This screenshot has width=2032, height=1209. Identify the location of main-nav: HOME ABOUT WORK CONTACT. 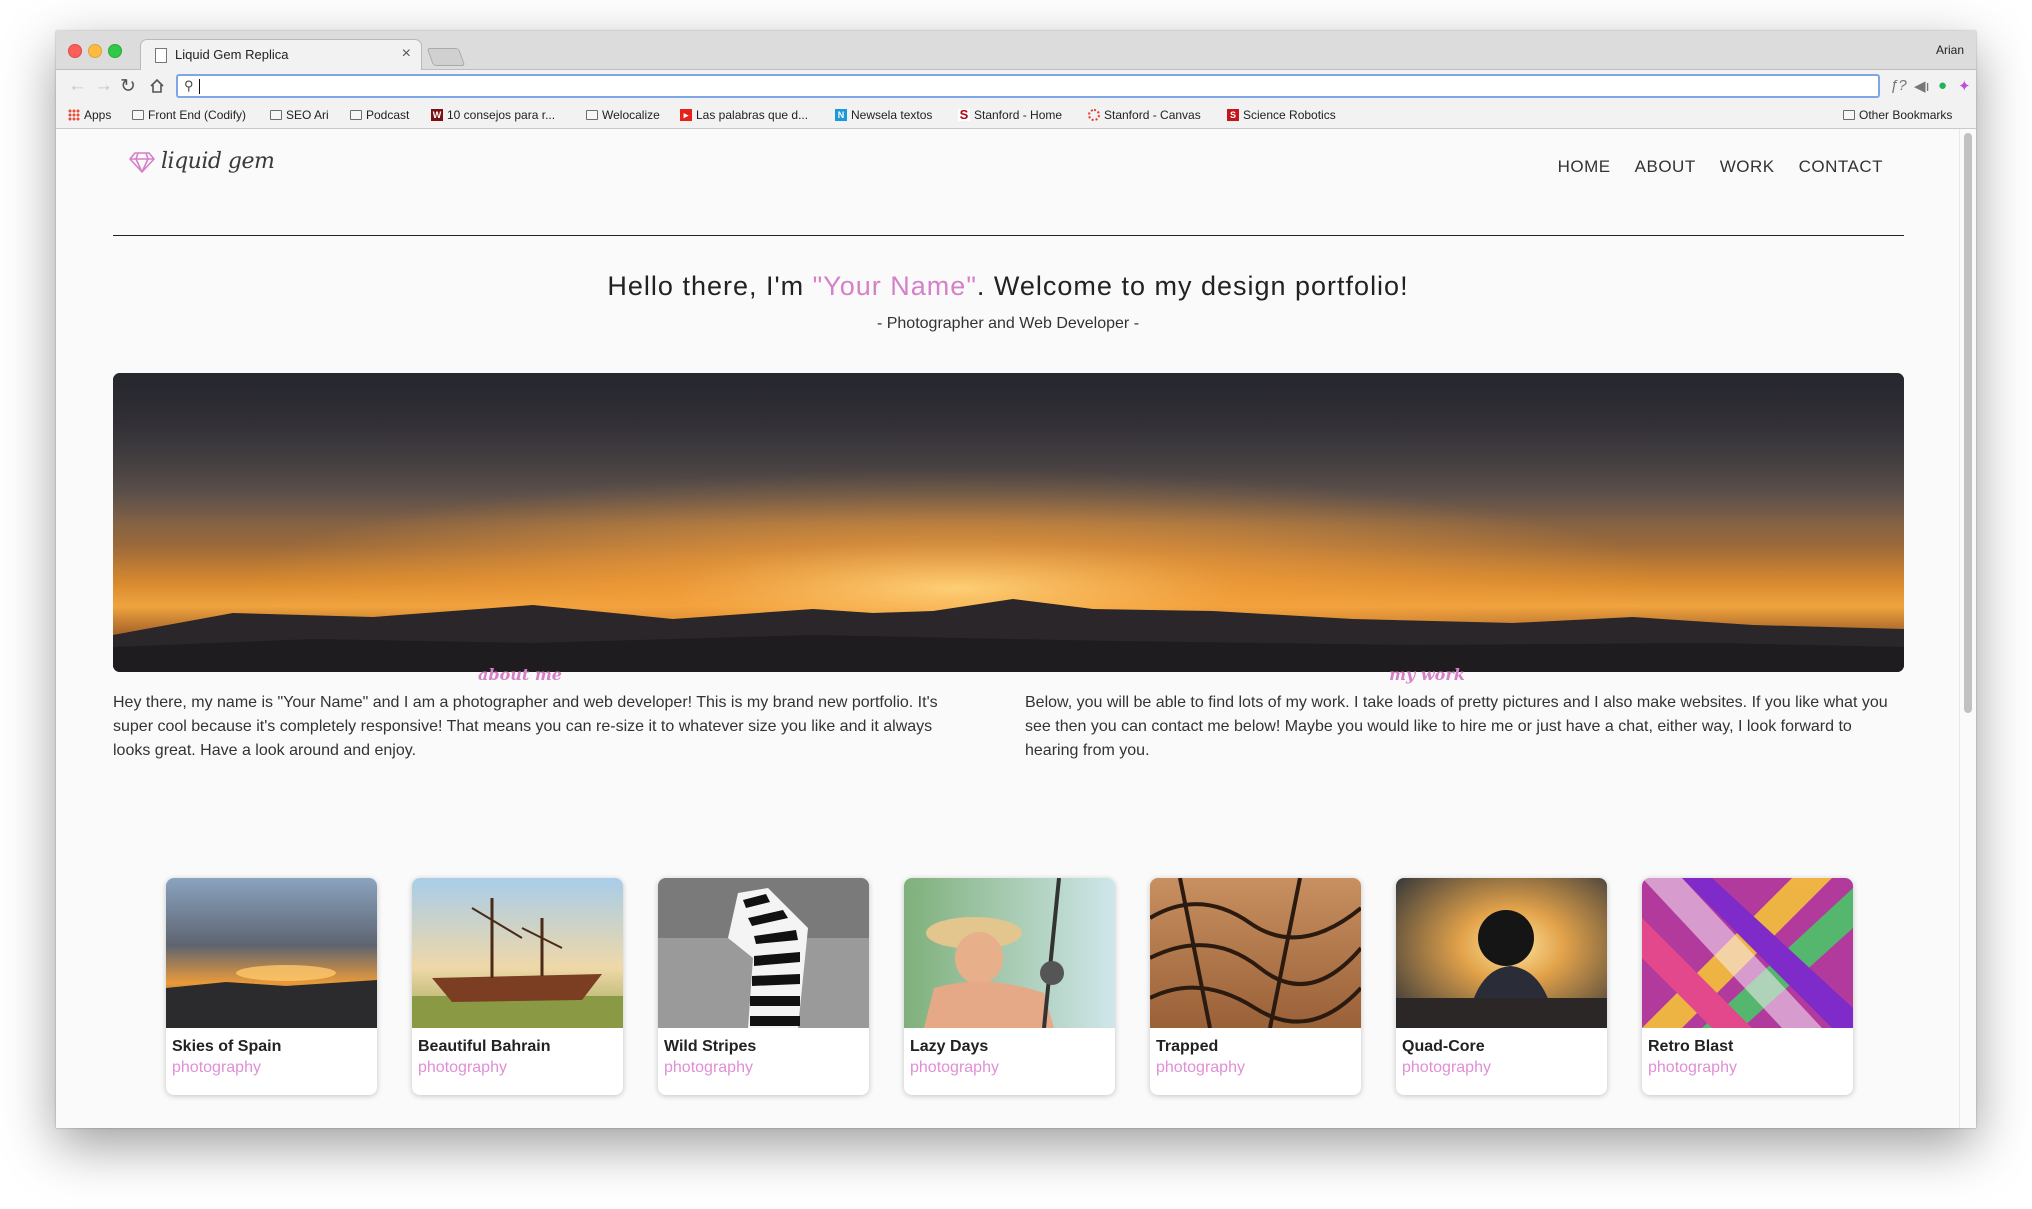
(1720, 167).